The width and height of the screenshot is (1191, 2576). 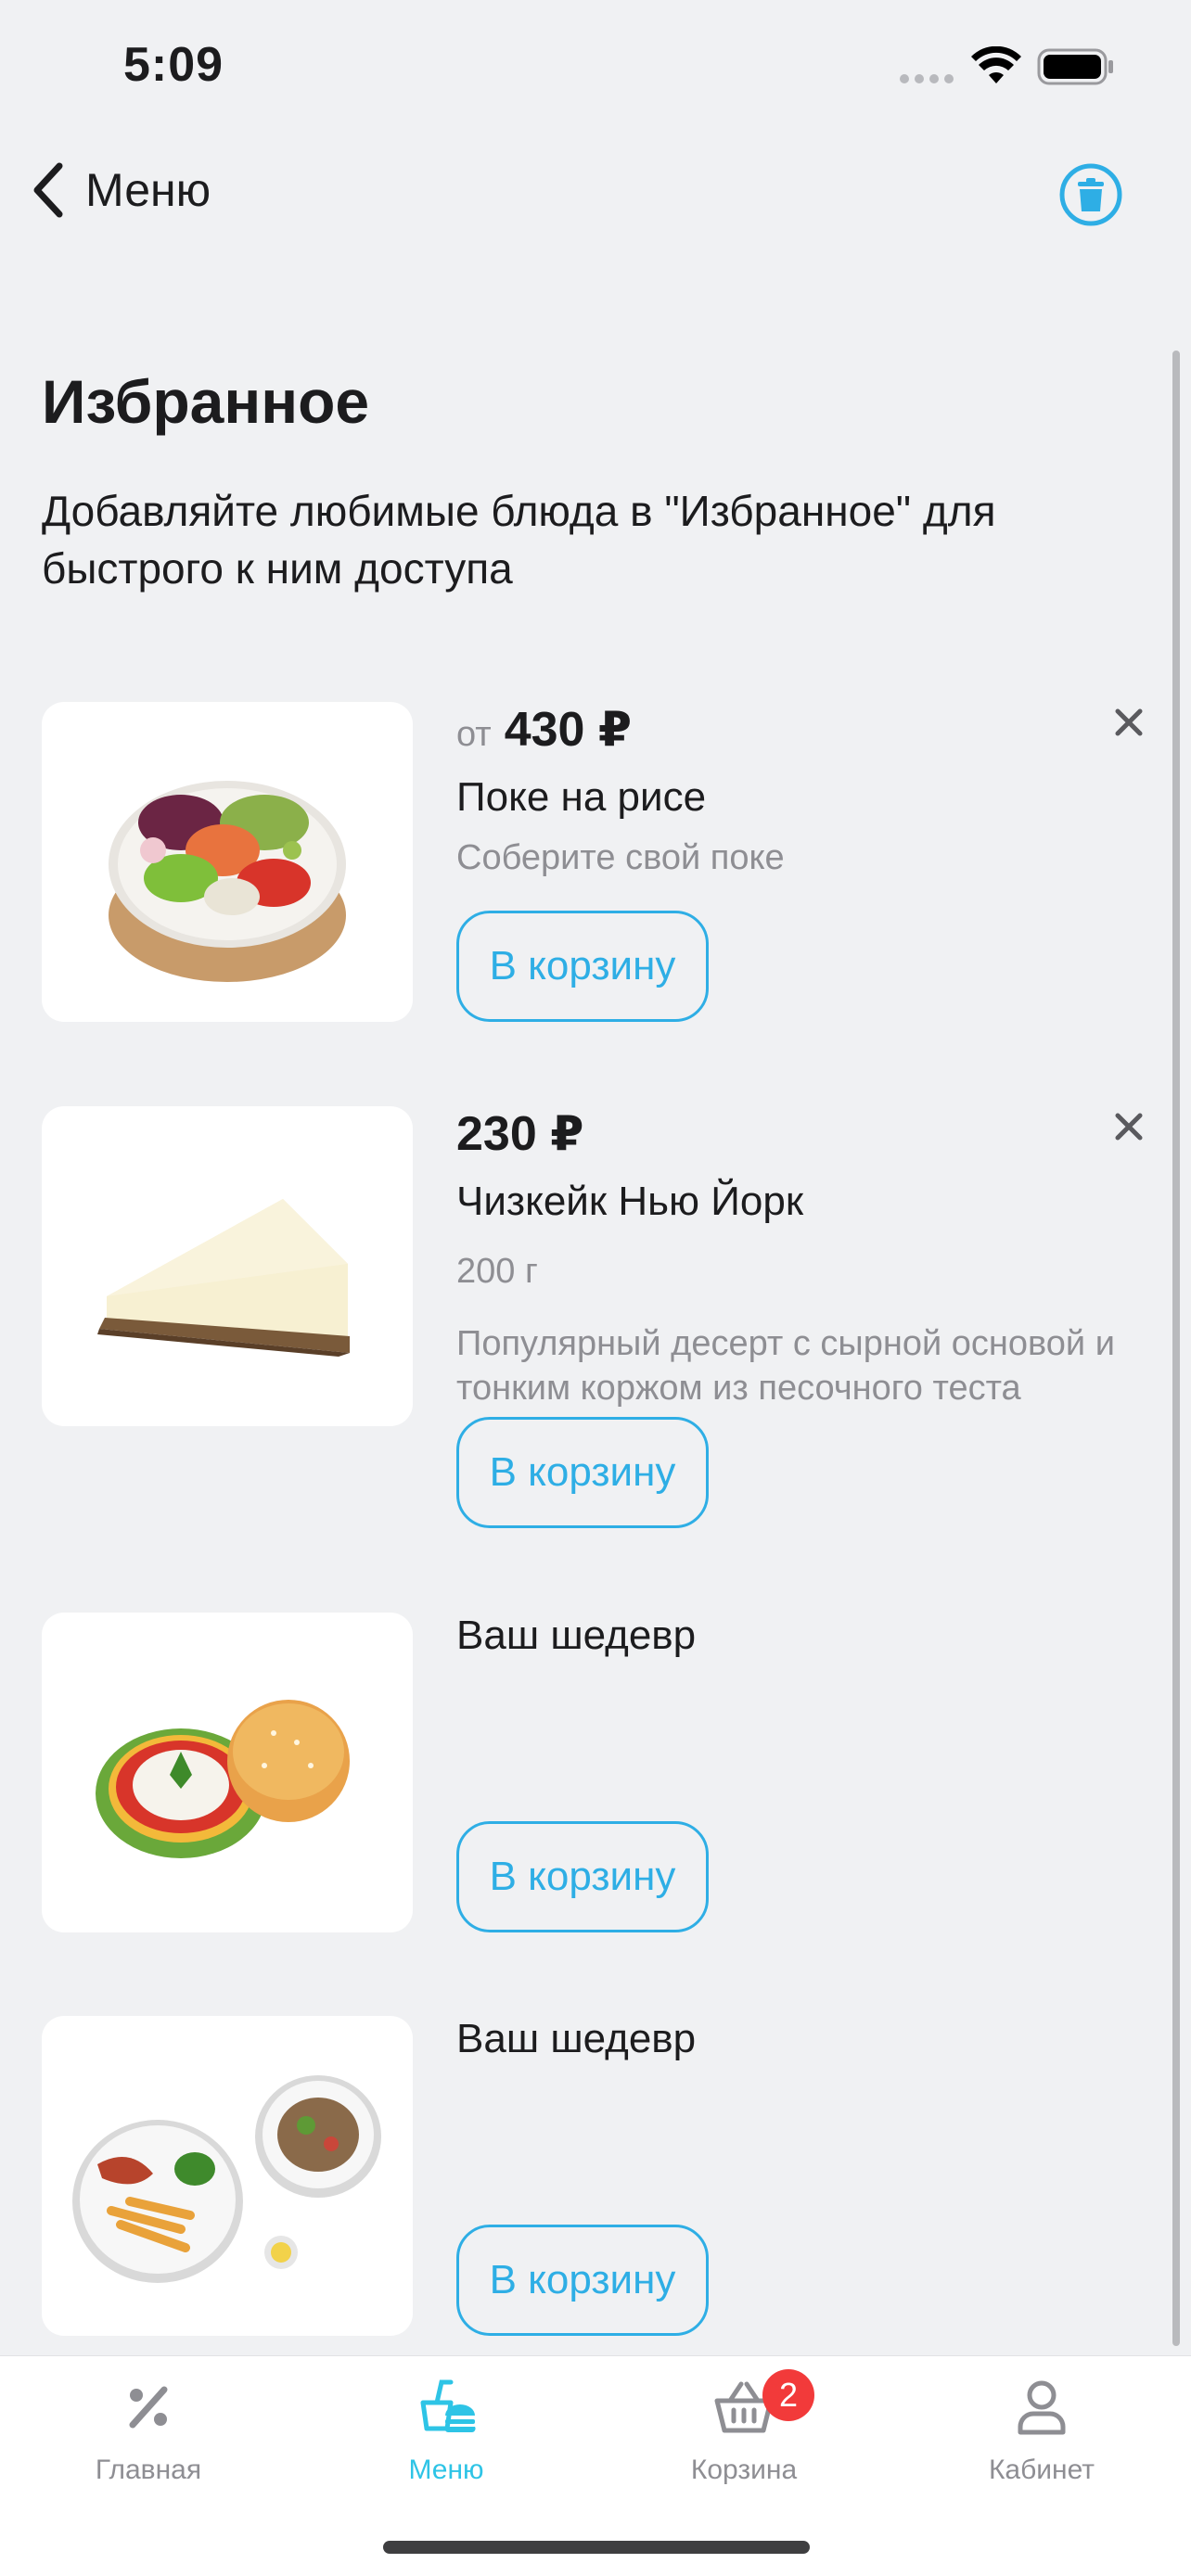 I want to click on price-prefix: от, so click(x=474, y=734).